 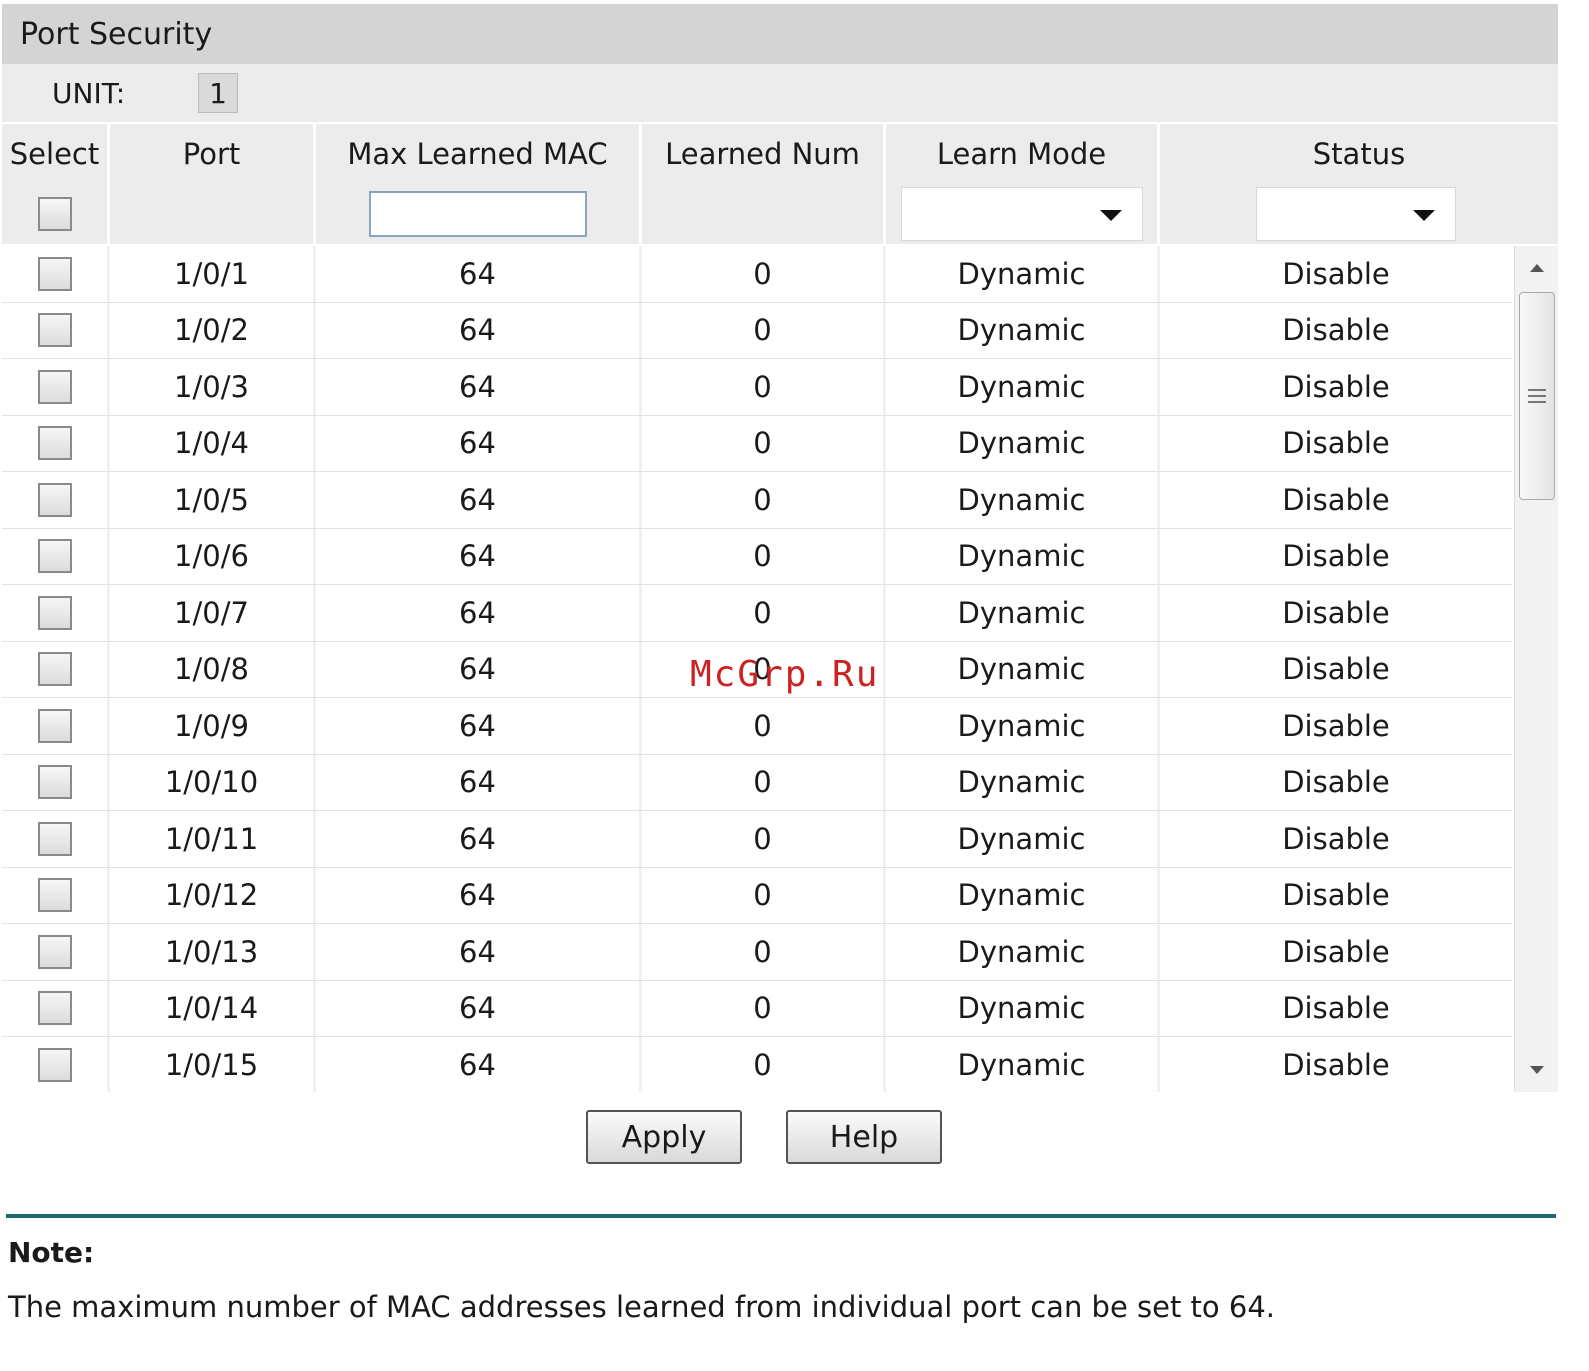 What do you see at coordinates (757, 895) in the screenshot?
I see `table-row: 1/0/12 64 0 Dynamic Disable` at bounding box center [757, 895].